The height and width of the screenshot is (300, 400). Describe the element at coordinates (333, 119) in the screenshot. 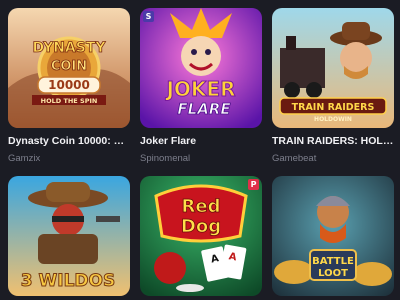

I see `art-line2: HOLDOWIN` at that location.